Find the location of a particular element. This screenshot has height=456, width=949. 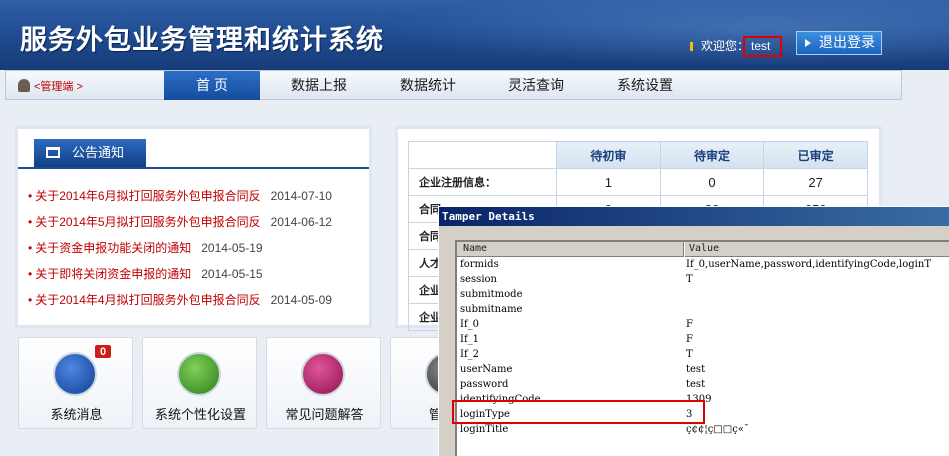

tamper-row: If_1 F is located at coordinates (703, 340).